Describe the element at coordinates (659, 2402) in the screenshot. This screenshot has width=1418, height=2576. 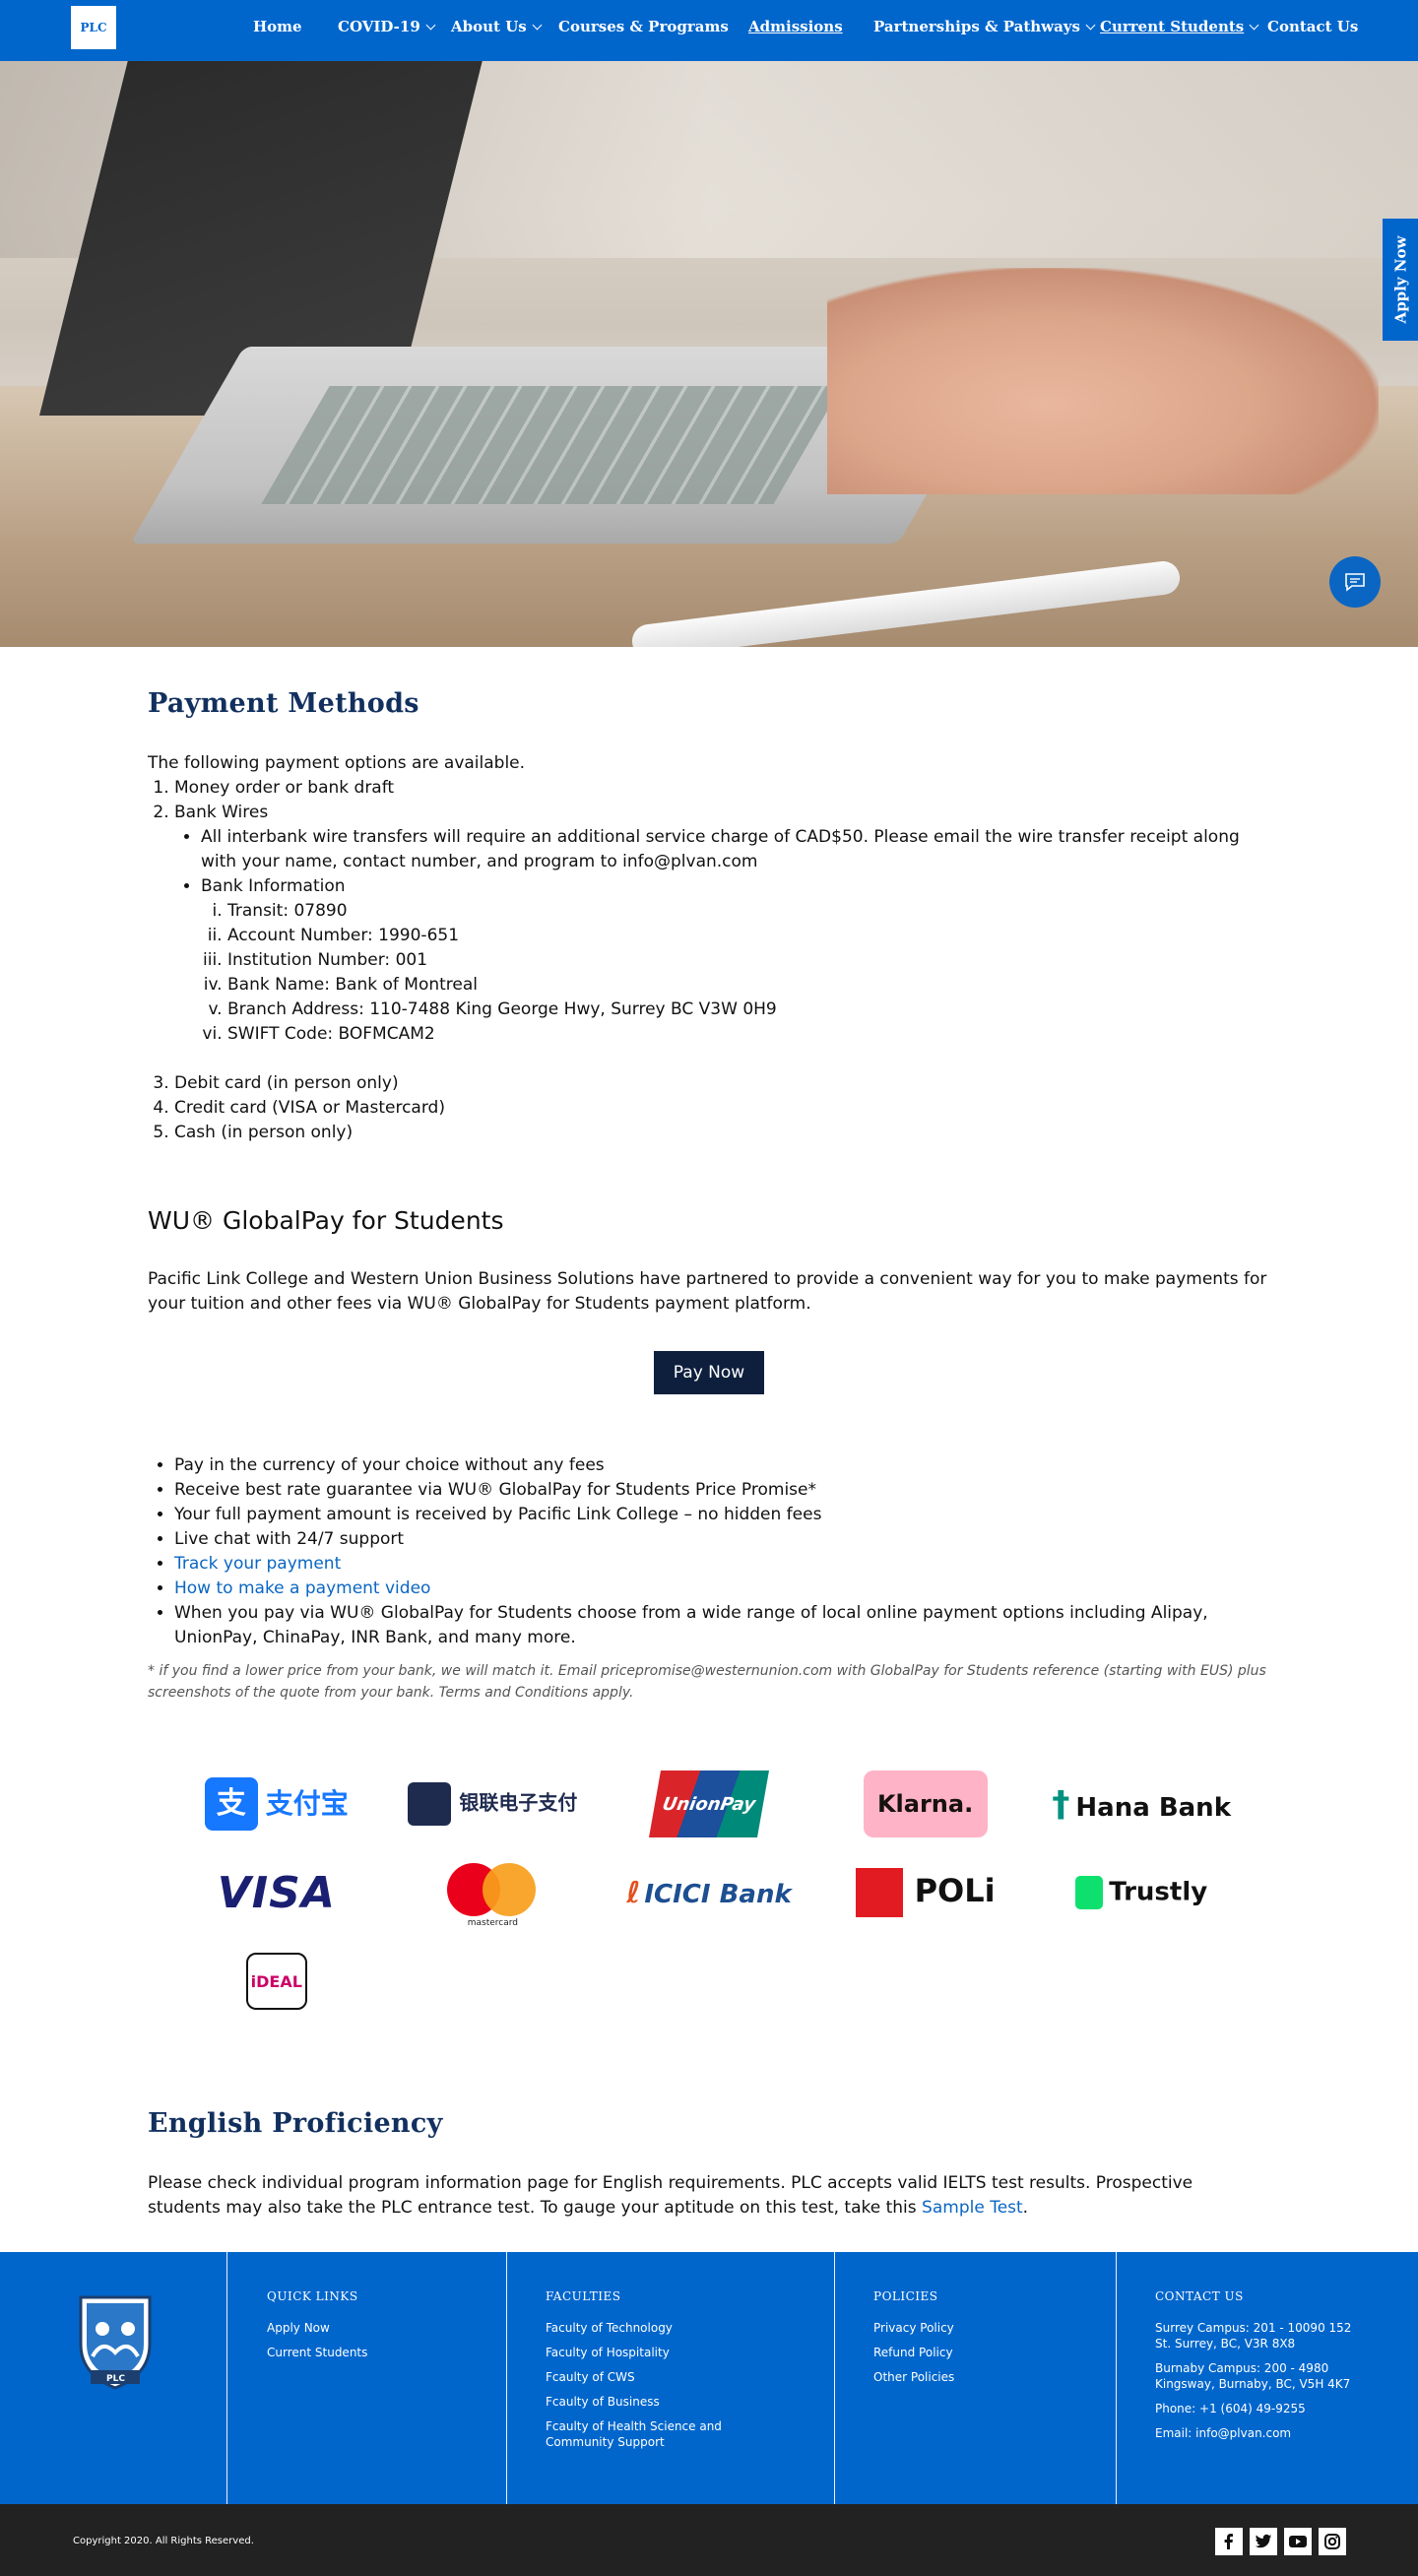
I see `faculty-link: Fcaulty of Business` at that location.